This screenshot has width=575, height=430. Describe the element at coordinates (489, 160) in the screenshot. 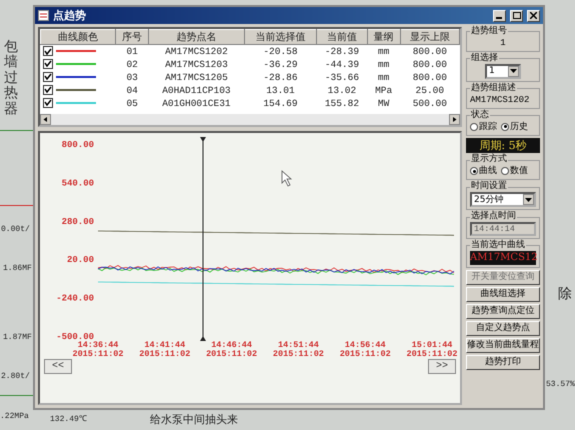

I see `group-label: 显示方式` at that location.